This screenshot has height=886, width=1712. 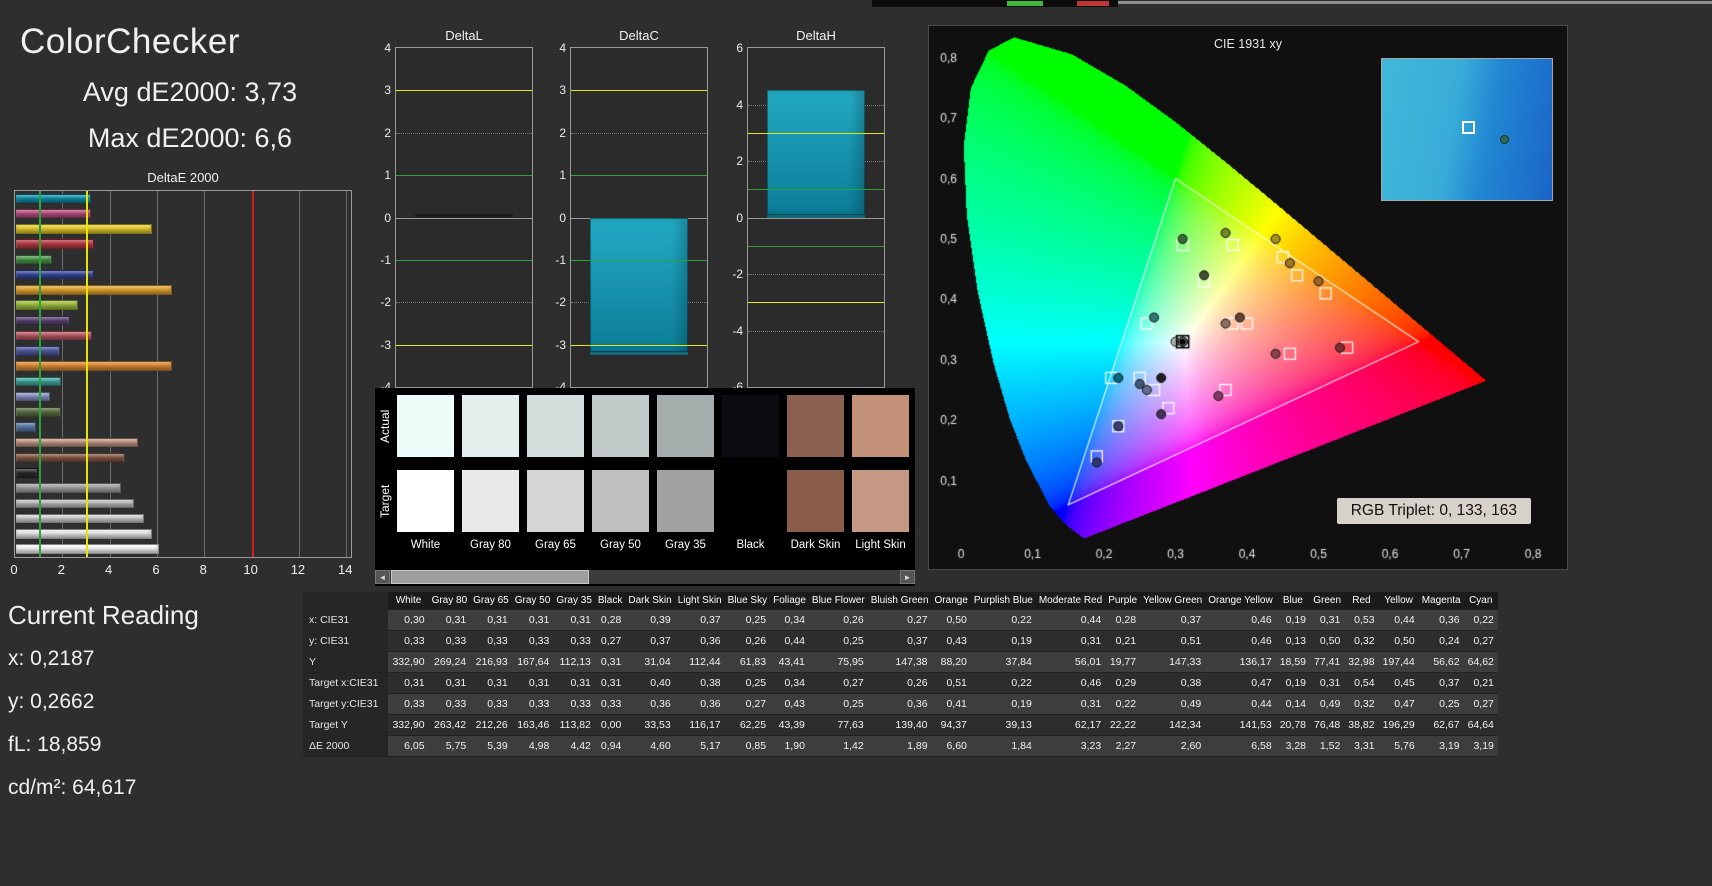 I want to click on deltaL-plot-area, so click(x=464, y=217).